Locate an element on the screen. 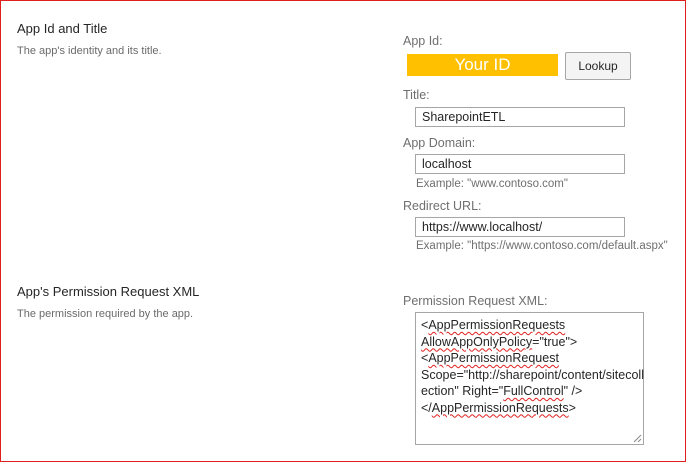 The image size is (686, 462). xml-text: " /> is located at coordinates (573, 391).